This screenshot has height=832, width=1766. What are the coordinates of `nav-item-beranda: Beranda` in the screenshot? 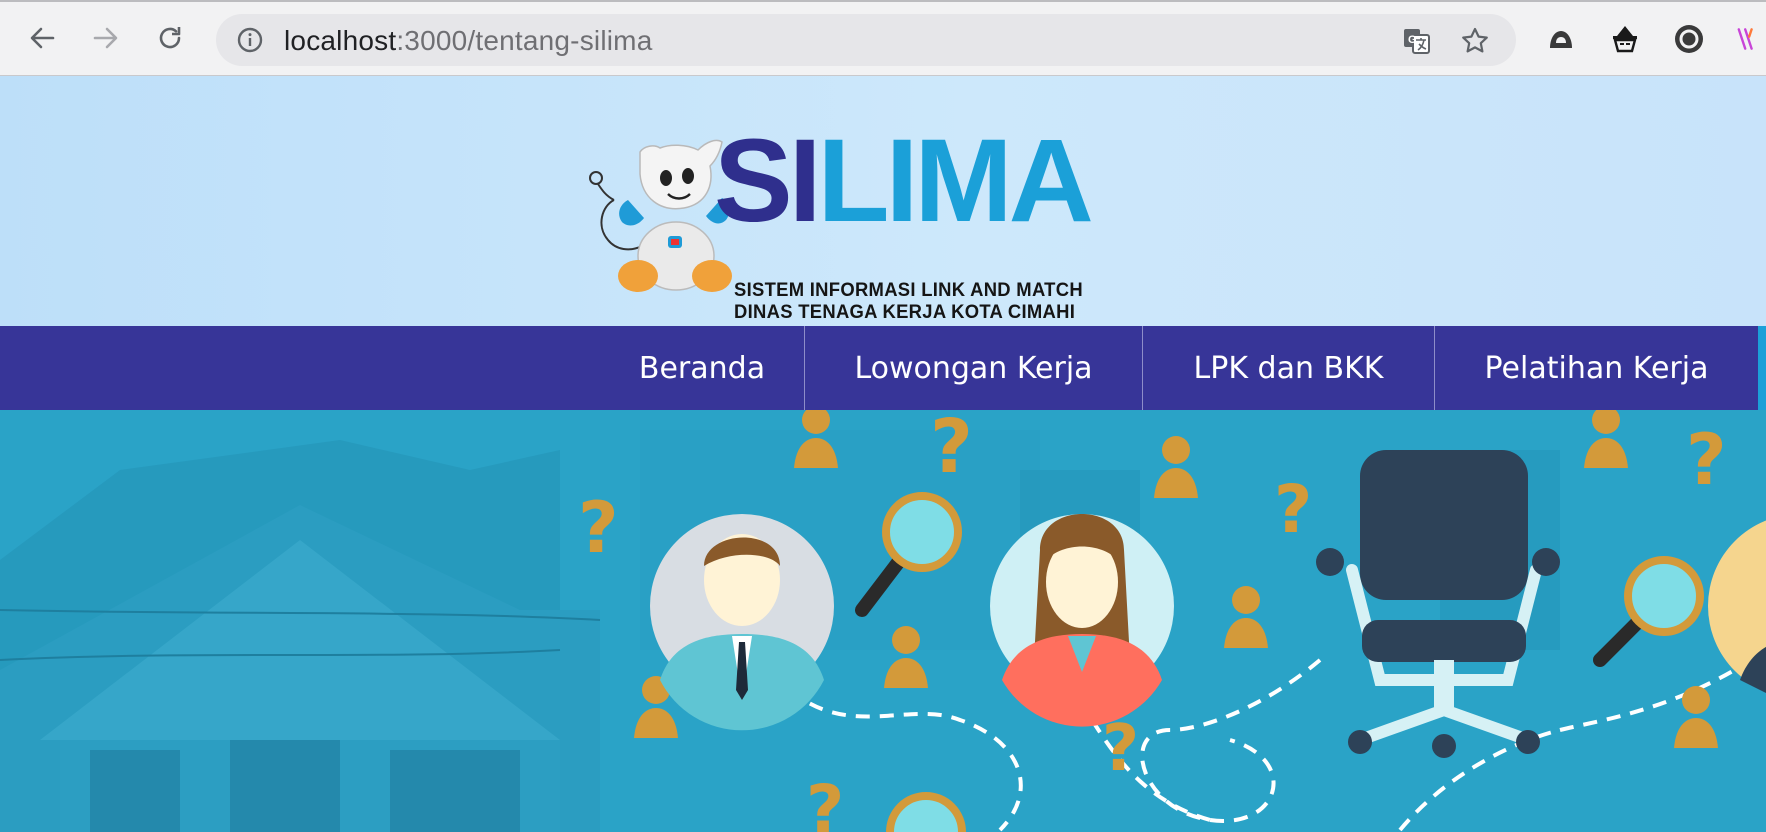 It's located at (702, 368).